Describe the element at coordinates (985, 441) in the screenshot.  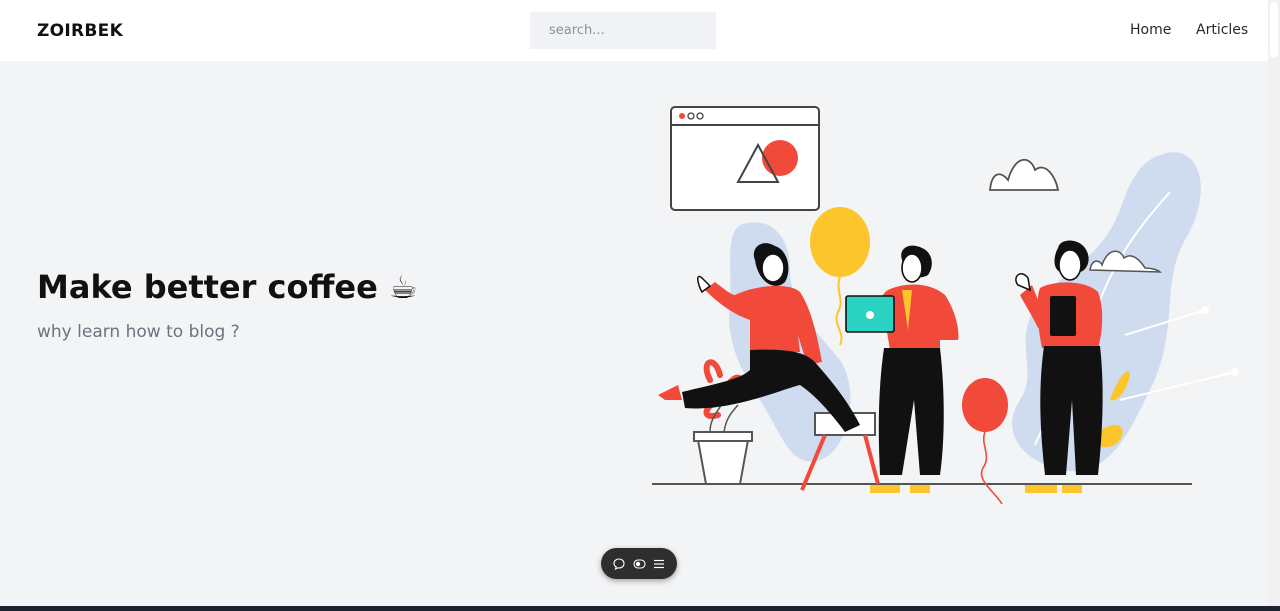
I see `red-balloon` at that location.